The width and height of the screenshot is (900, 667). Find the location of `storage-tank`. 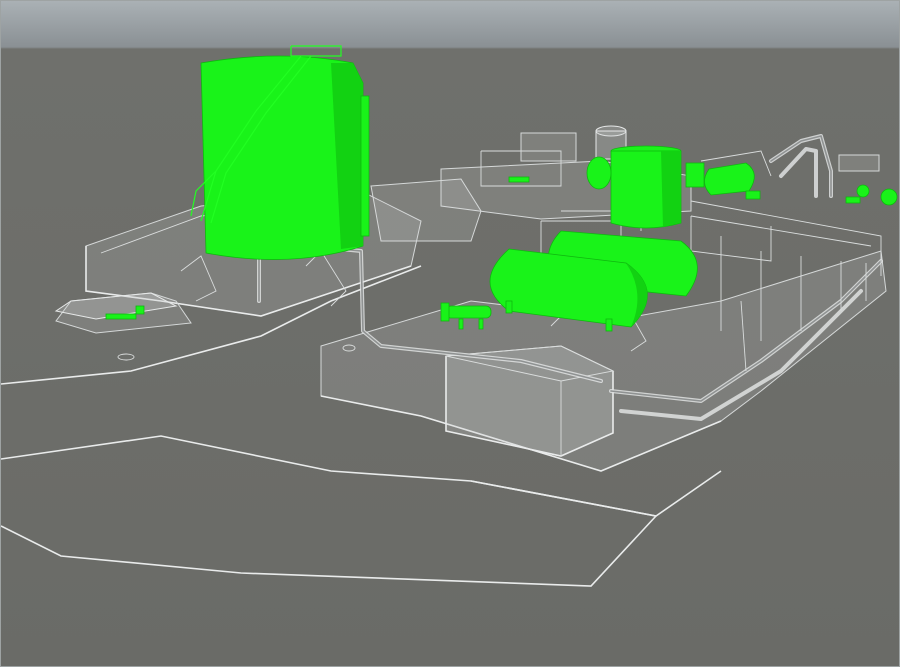

storage-tank is located at coordinates (280, 152).